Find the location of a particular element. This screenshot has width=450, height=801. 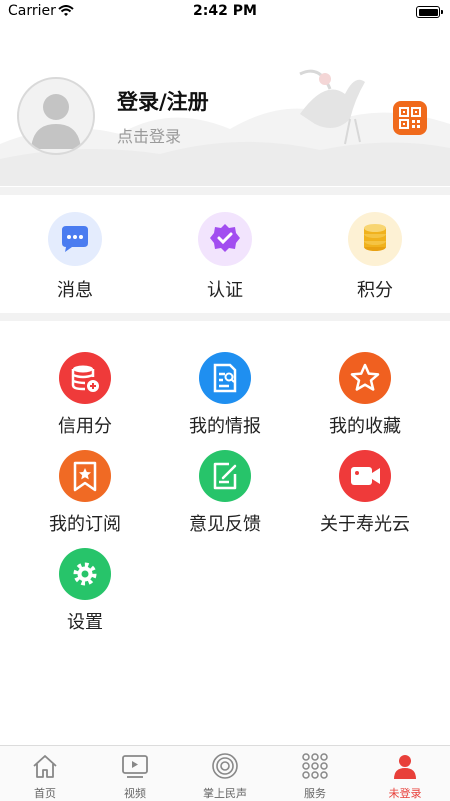

user-icon is located at coordinates (405, 767).